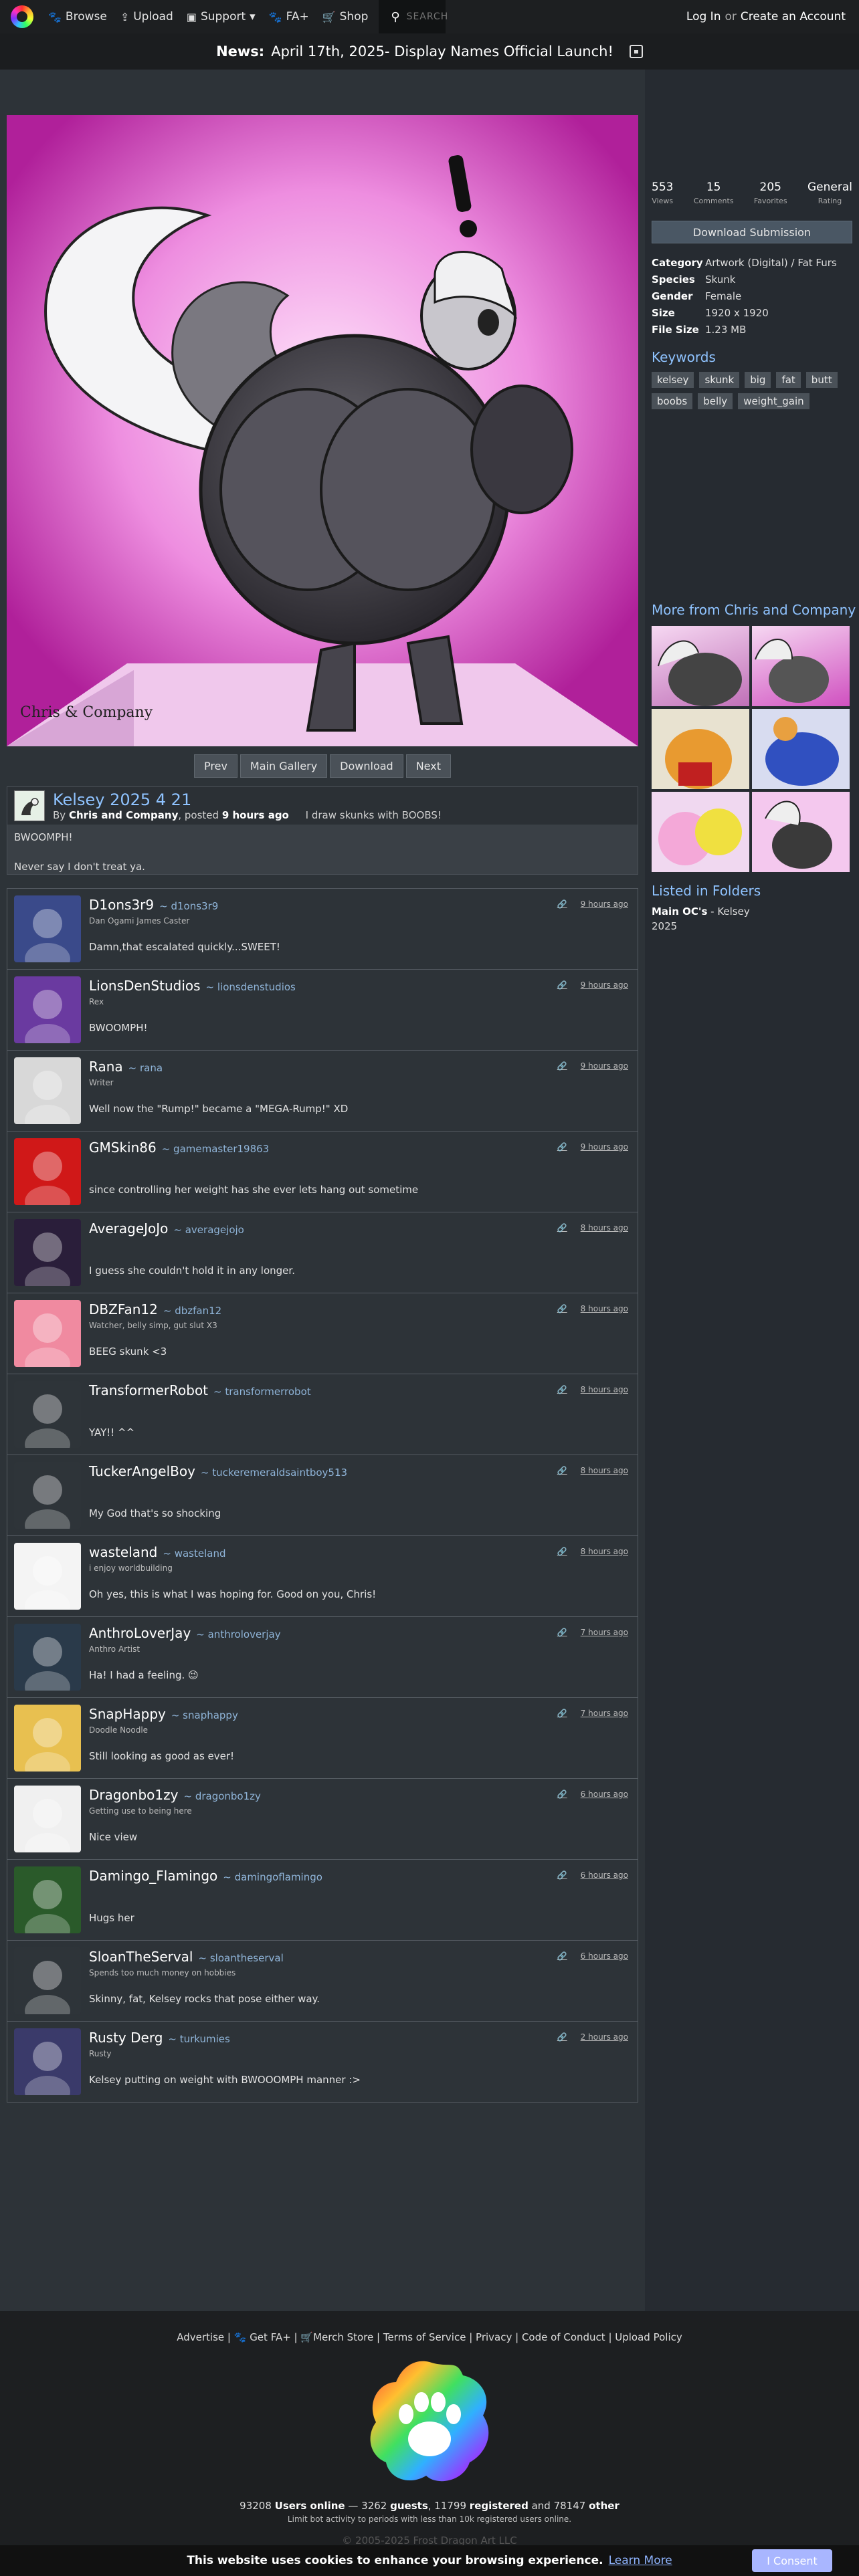 Image resolution: width=859 pixels, height=2576 pixels. What do you see at coordinates (794, 16) in the screenshot?
I see `create-account-link: Create an Account` at bounding box center [794, 16].